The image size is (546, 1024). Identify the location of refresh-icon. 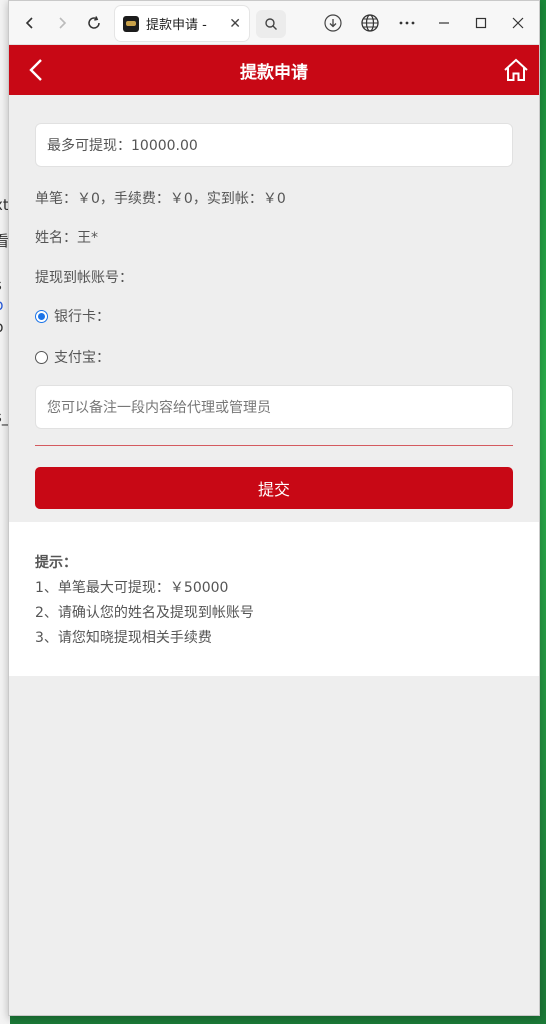
(94, 23).